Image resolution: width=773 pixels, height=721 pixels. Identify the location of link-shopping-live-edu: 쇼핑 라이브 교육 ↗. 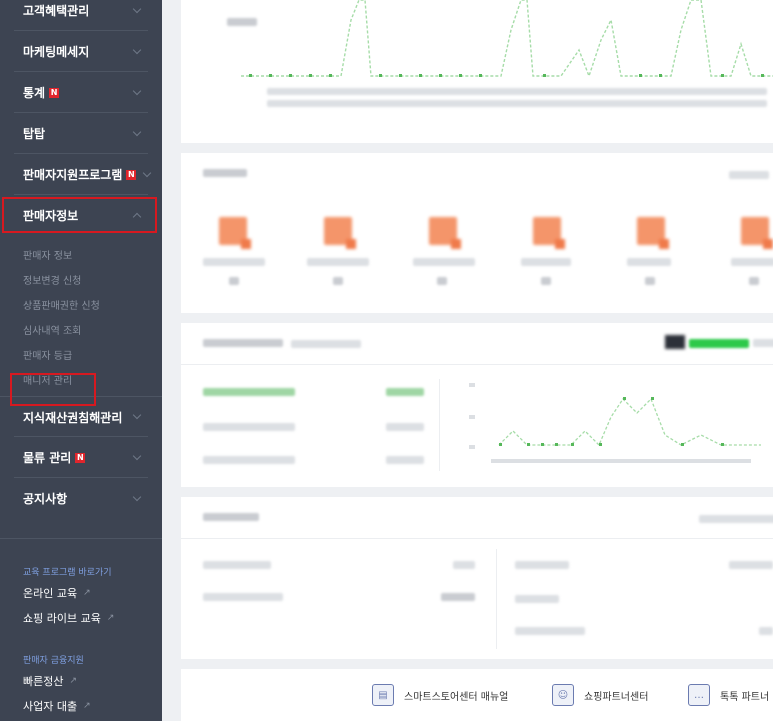
(81, 617).